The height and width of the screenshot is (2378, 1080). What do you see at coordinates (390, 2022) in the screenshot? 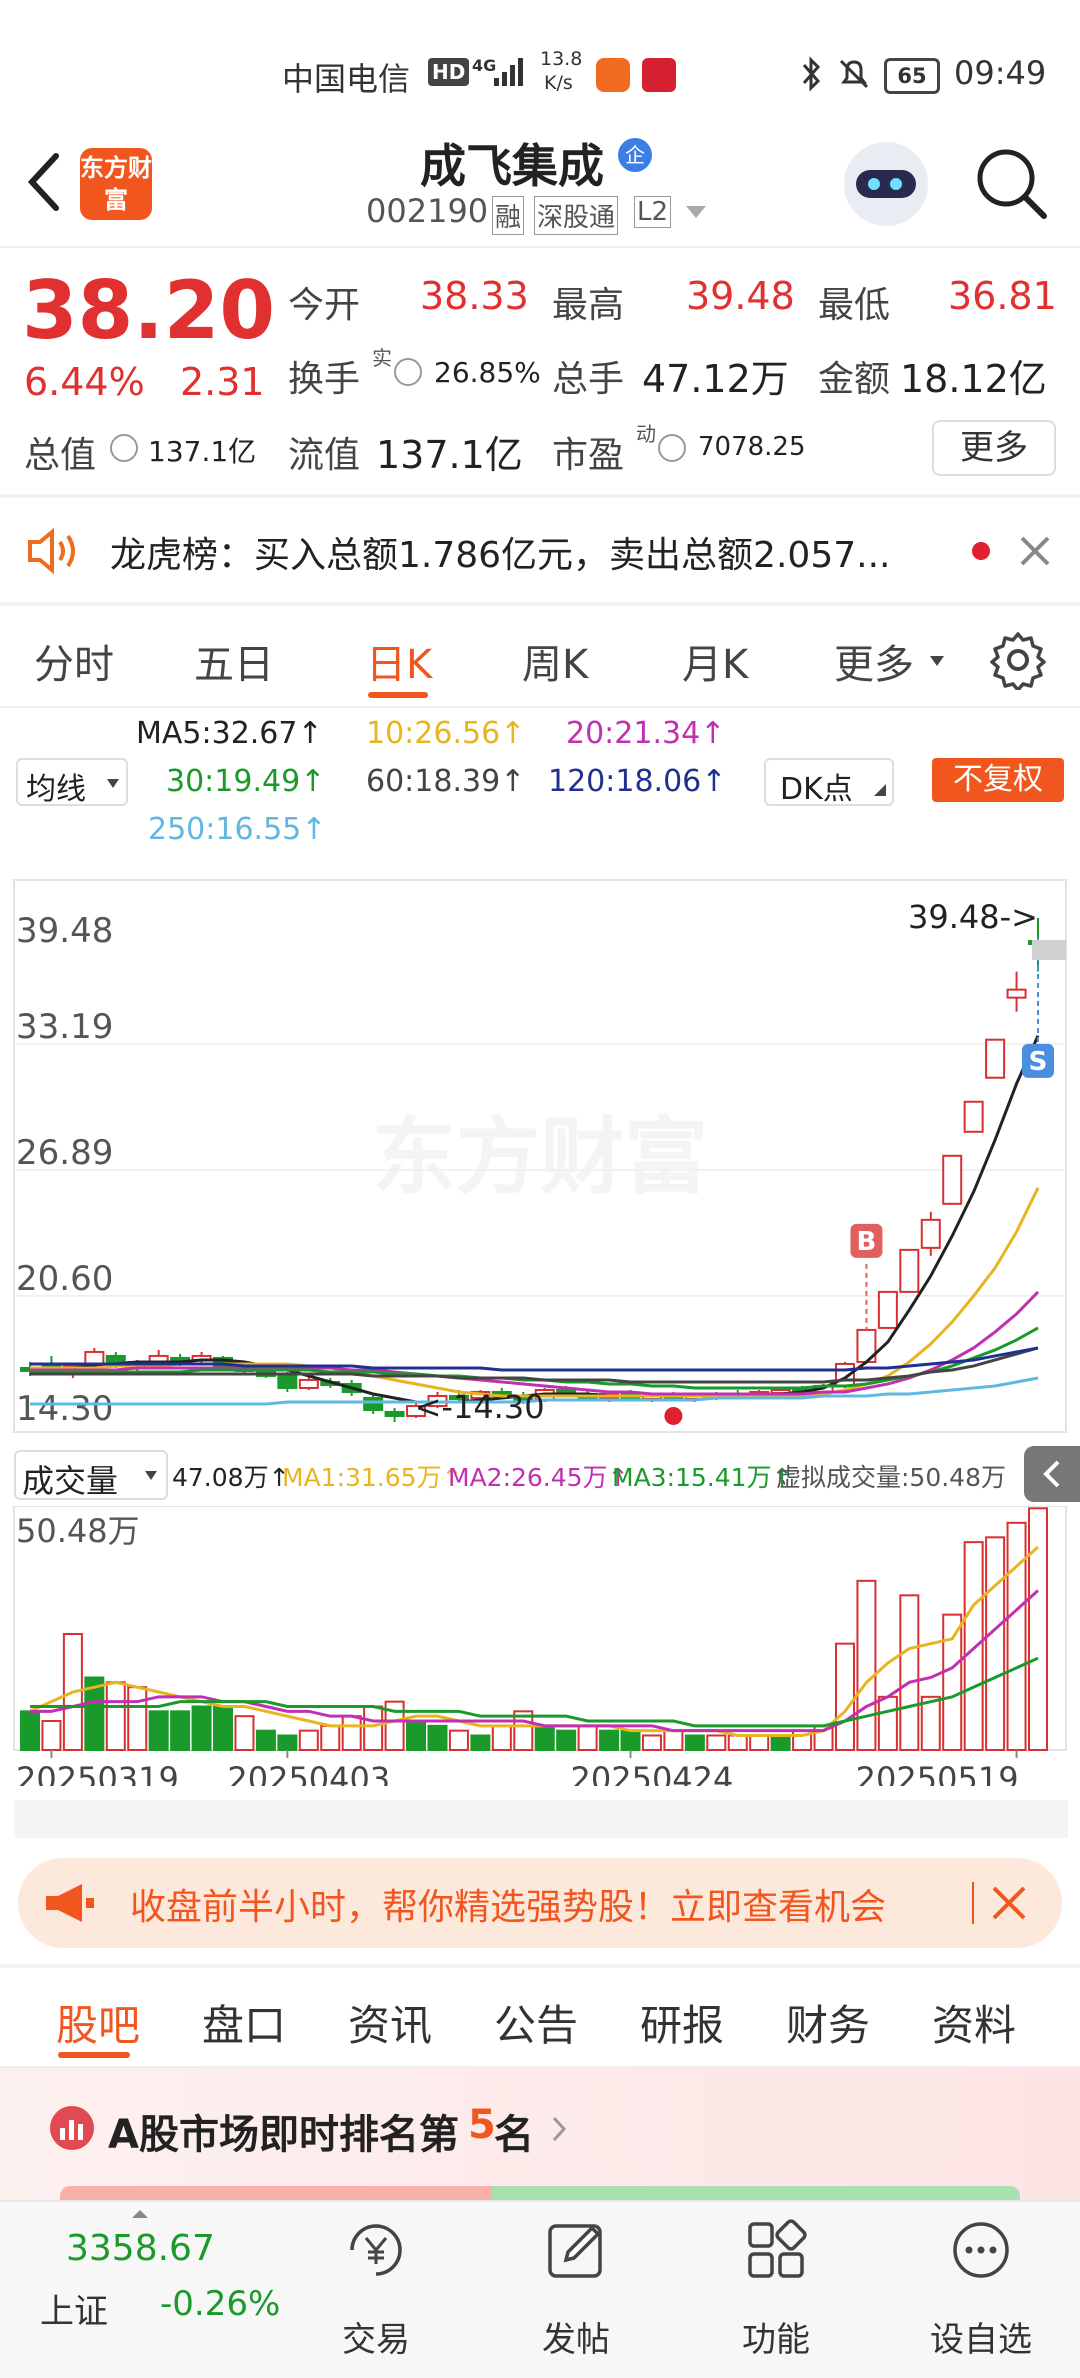
I see `tab-news: 资讯` at bounding box center [390, 2022].